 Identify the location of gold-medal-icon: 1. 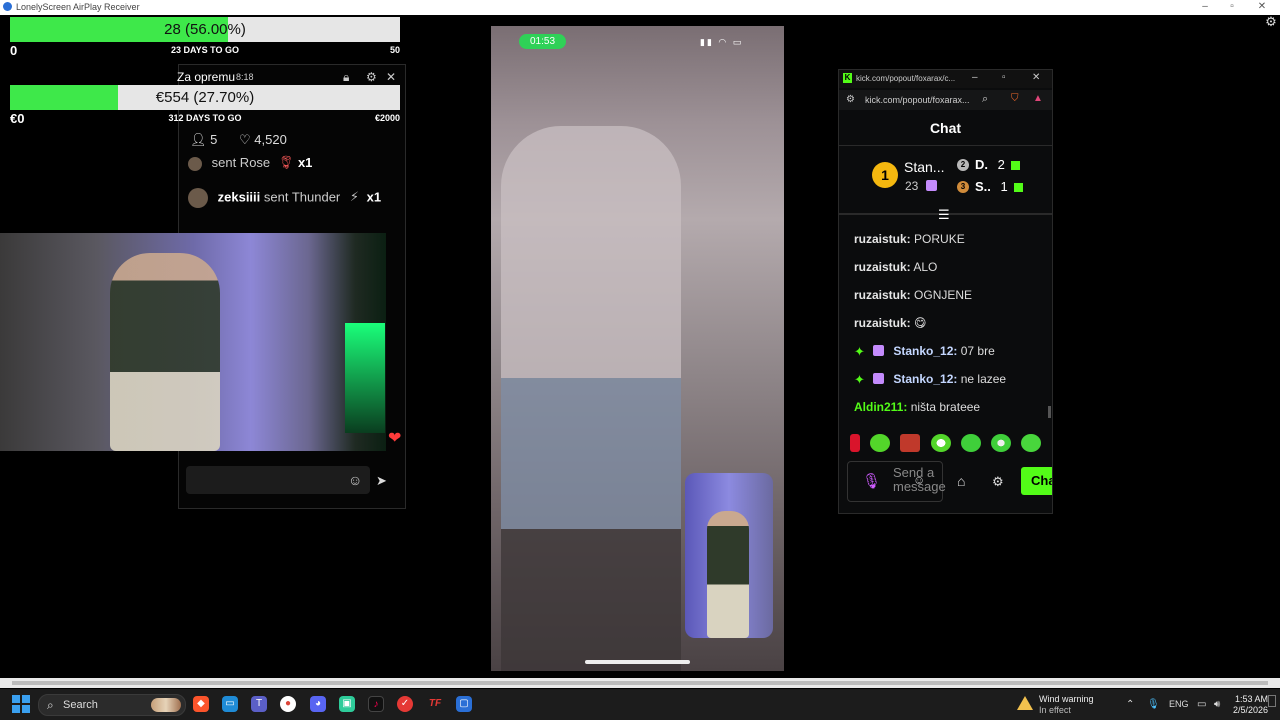
(885, 175).